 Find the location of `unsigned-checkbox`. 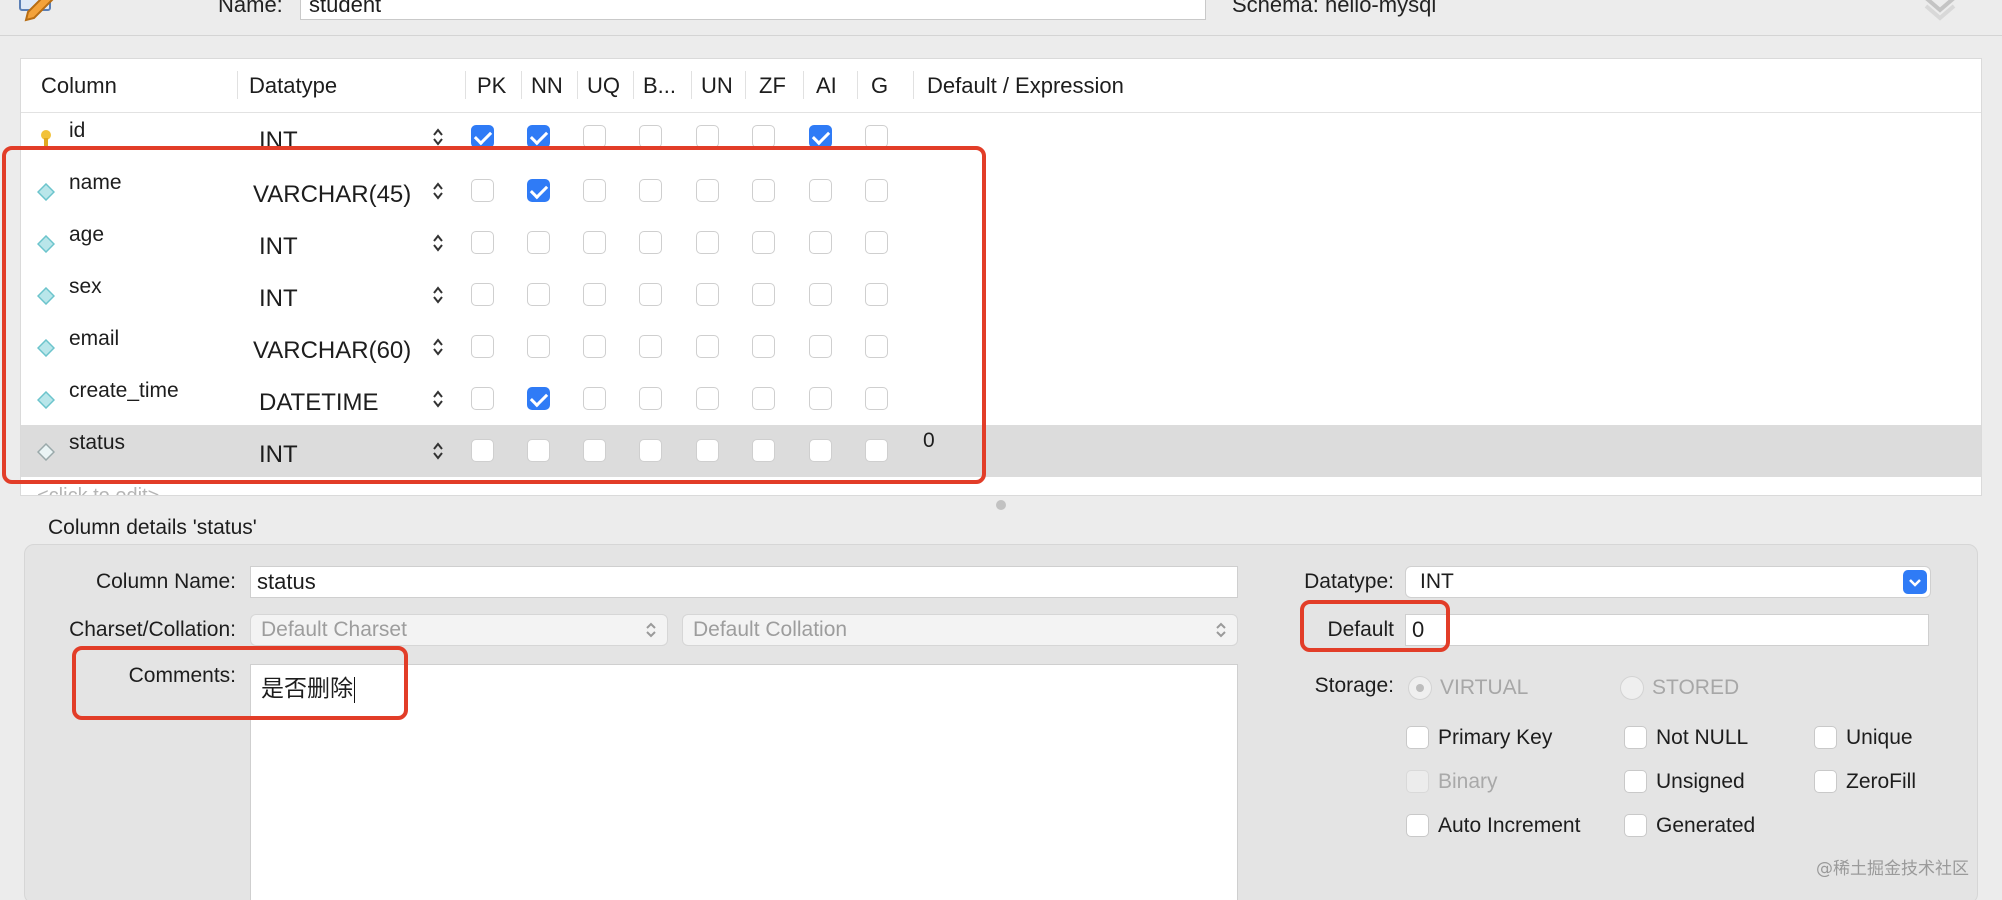

unsigned-checkbox is located at coordinates (1635, 781).